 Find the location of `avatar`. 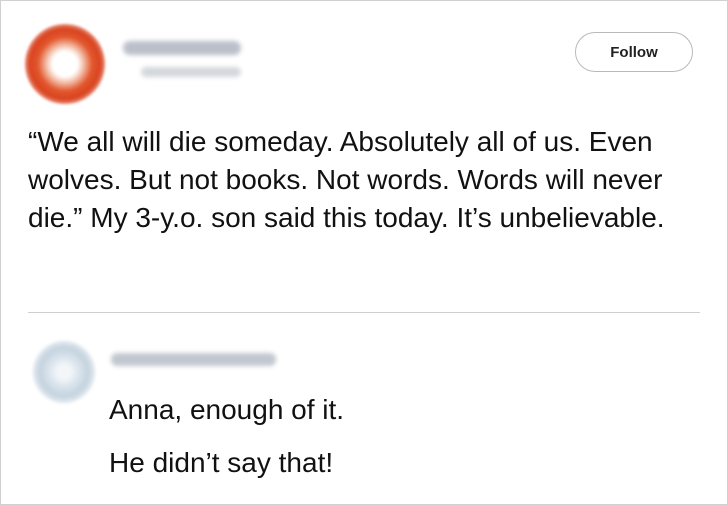

avatar is located at coordinates (65, 64).